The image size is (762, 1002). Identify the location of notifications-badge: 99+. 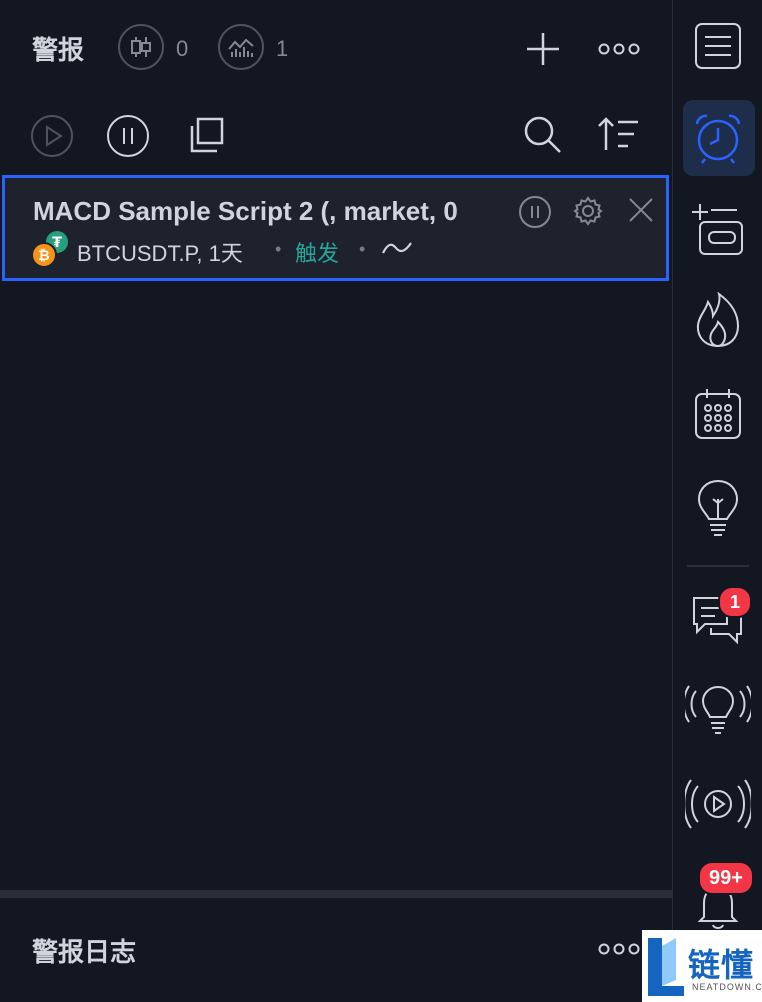
(726, 878).